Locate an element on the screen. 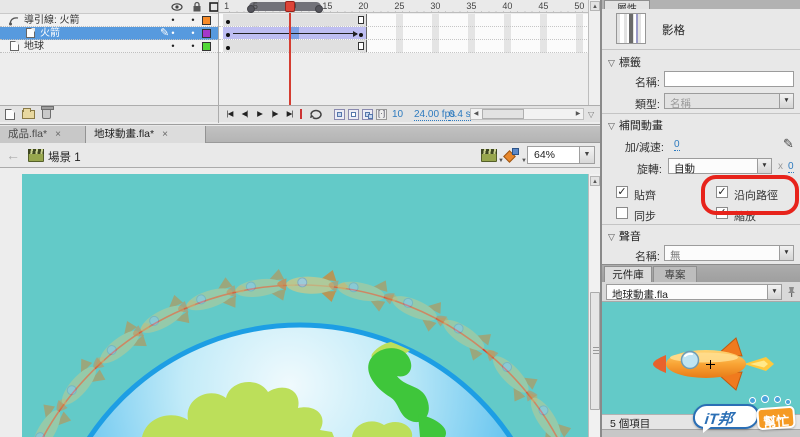 The image size is (800, 437). edit-scene-icon is located at coordinates (489, 155).